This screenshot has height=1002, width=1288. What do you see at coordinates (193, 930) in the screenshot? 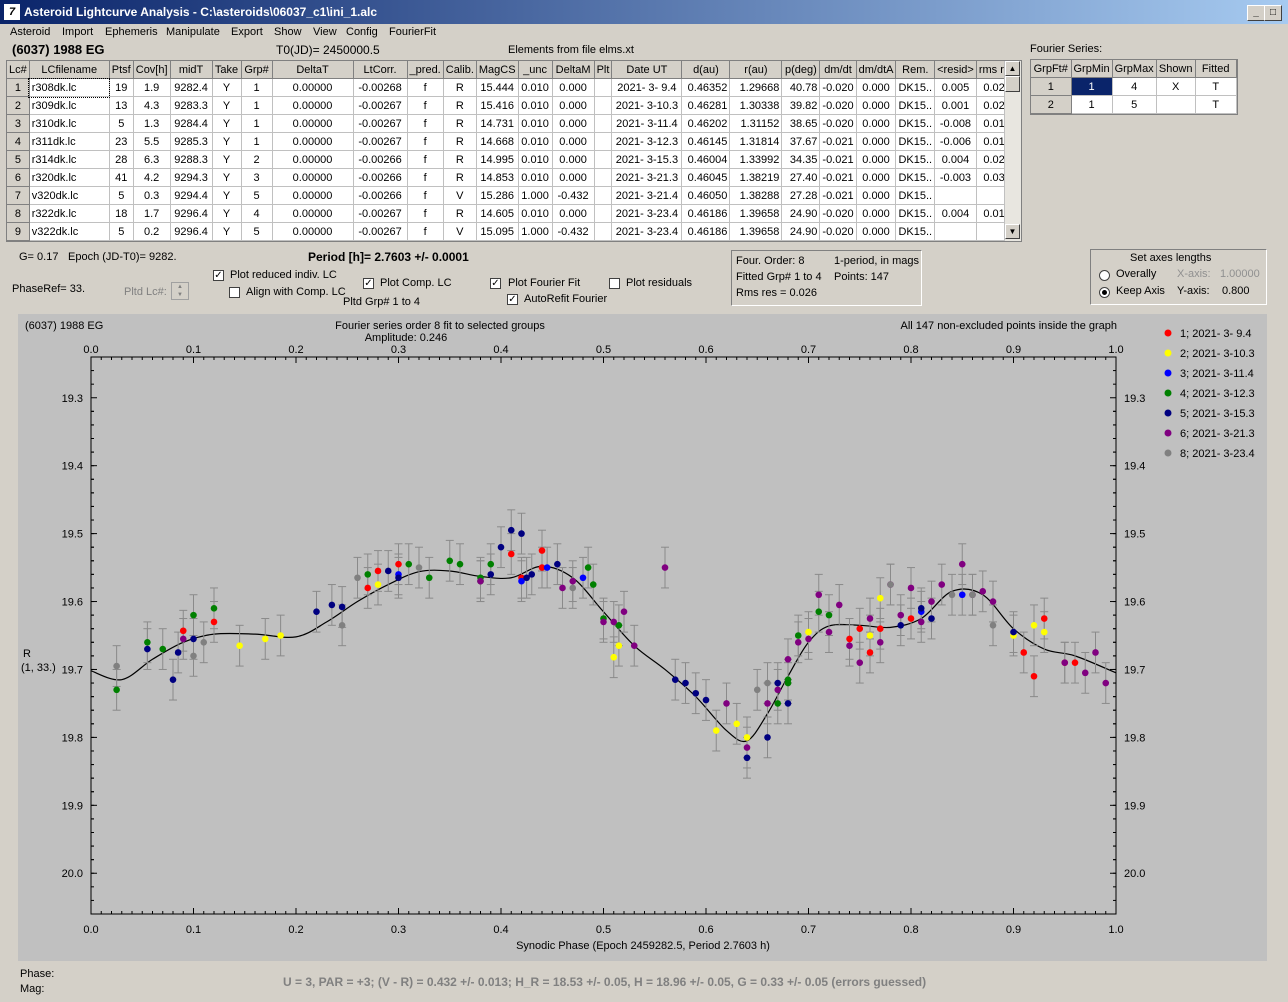
I see `x-tick-label: 0.1` at bounding box center [193, 930].